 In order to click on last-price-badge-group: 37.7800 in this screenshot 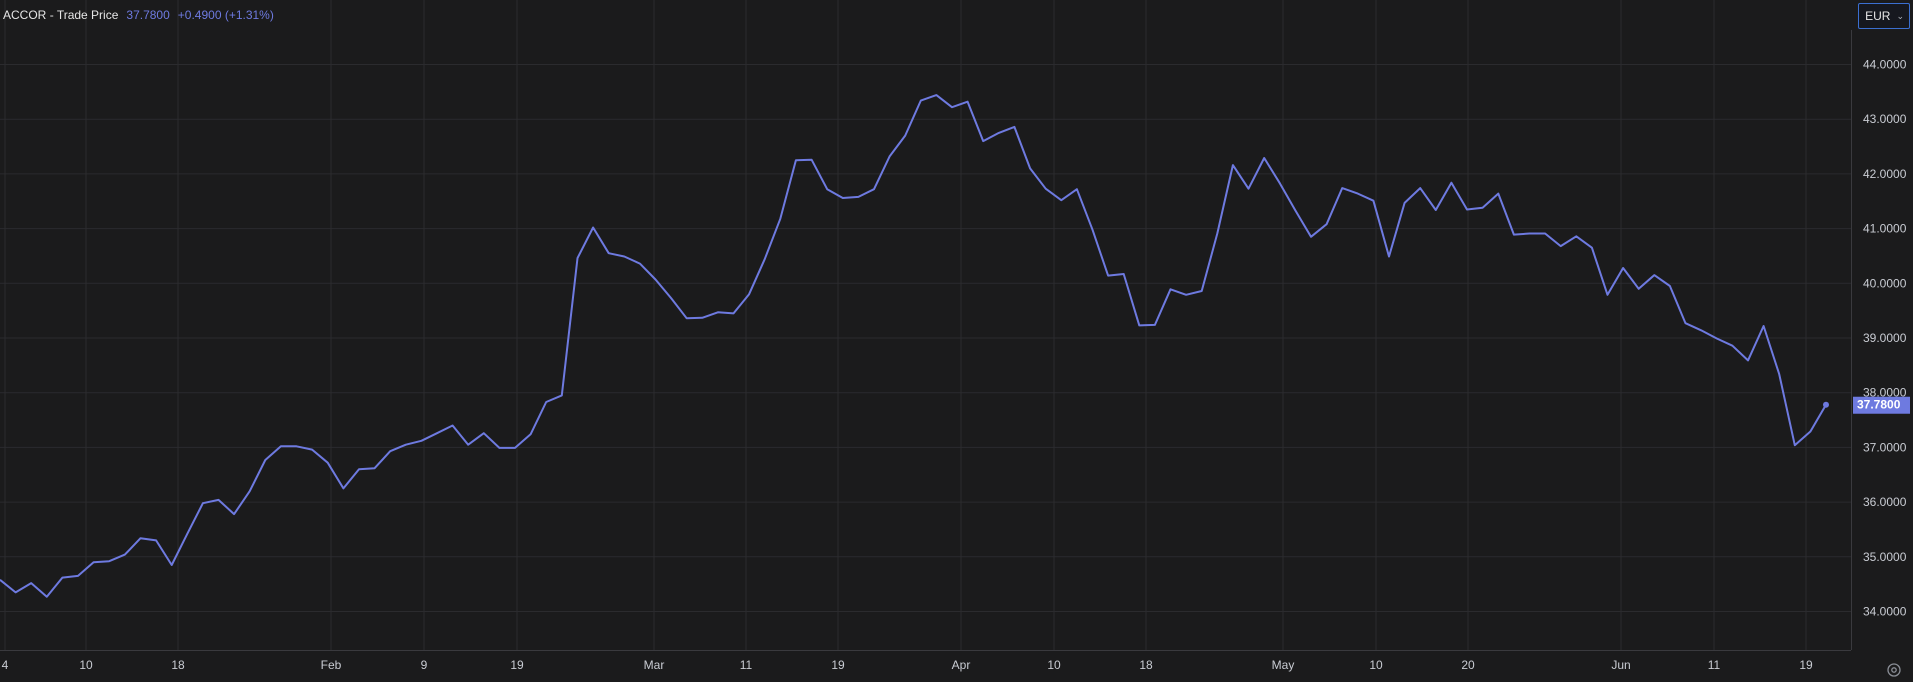, I will do `click(1881, 405)`.